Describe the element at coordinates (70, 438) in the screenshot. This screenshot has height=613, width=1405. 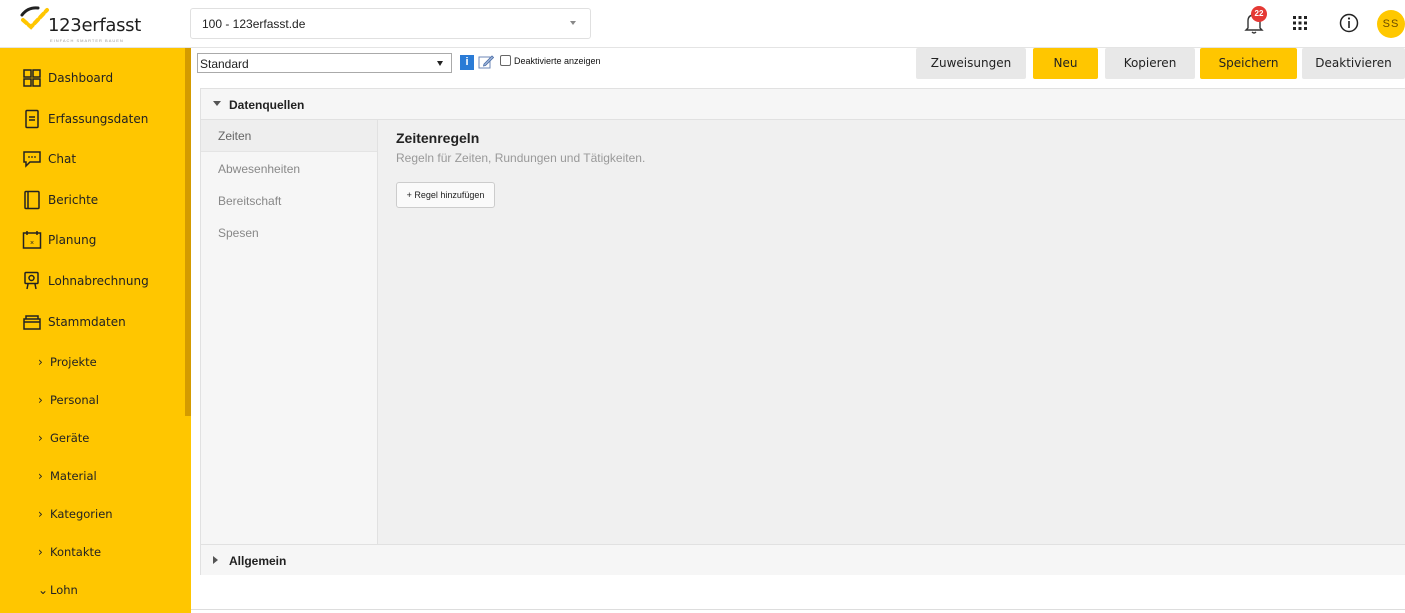
I see `sidebar-subitem-label: Geräte` at that location.